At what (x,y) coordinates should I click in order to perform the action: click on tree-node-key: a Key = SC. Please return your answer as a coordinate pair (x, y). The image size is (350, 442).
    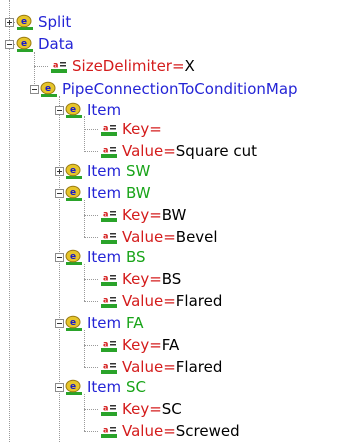
    Looking at the image, I should click on (141, 409).